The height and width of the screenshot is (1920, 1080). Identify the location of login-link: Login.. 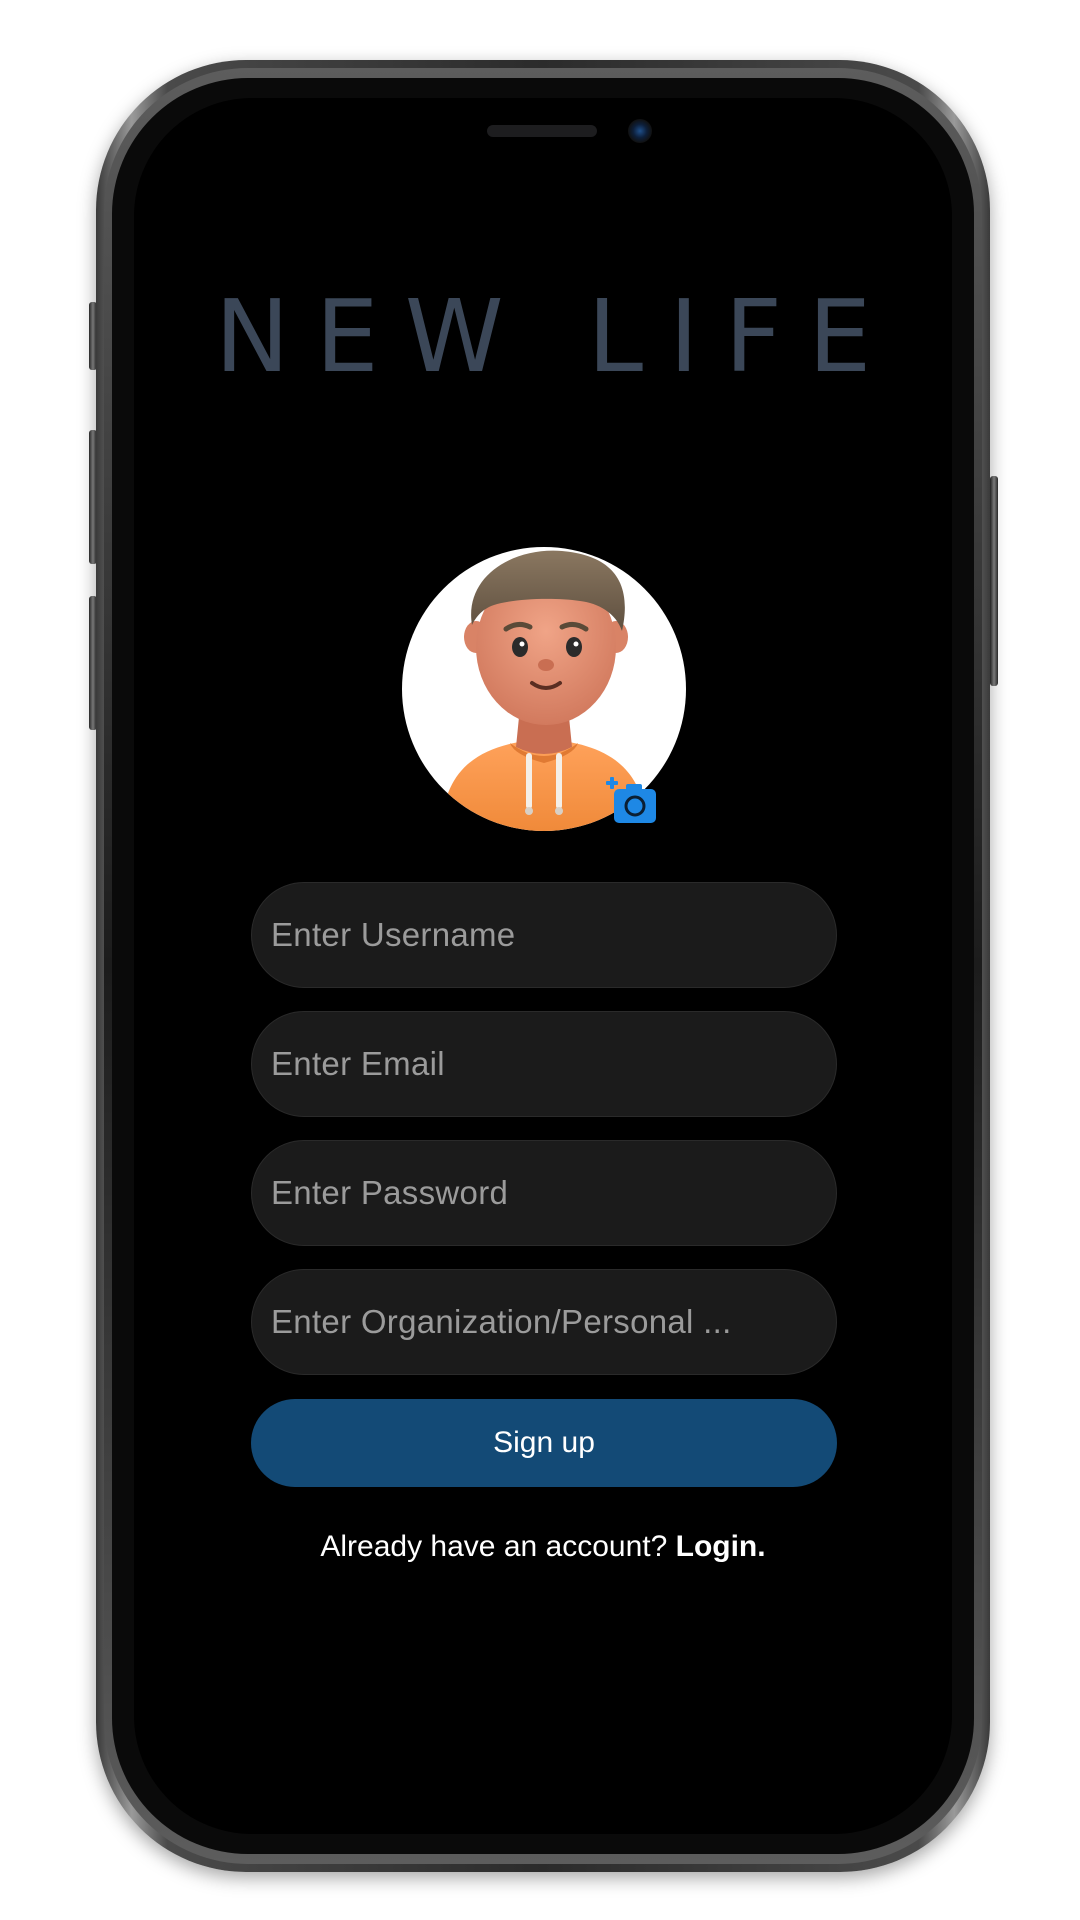
(721, 1546).